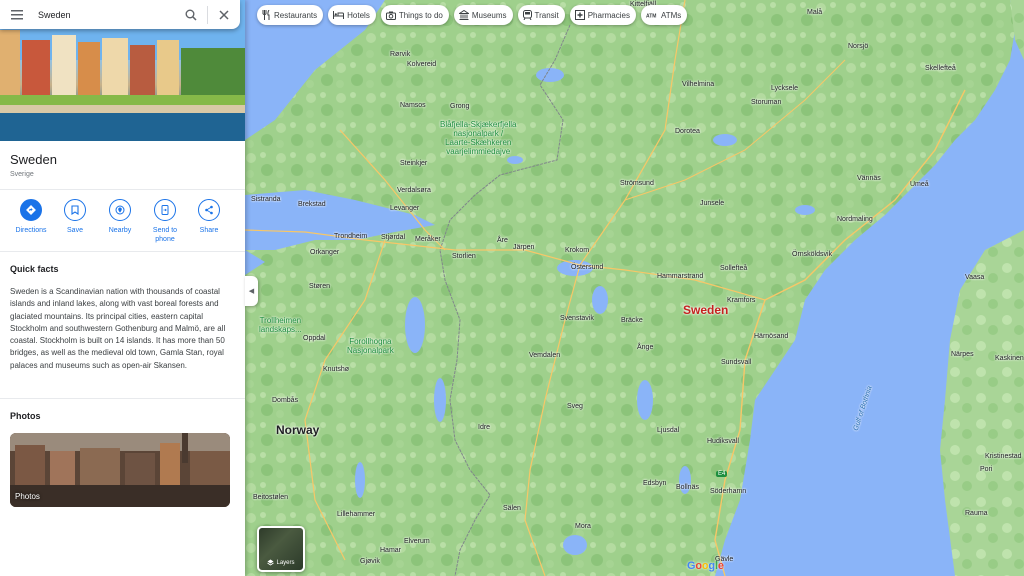  I want to click on layers-icon, so click(271, 562).